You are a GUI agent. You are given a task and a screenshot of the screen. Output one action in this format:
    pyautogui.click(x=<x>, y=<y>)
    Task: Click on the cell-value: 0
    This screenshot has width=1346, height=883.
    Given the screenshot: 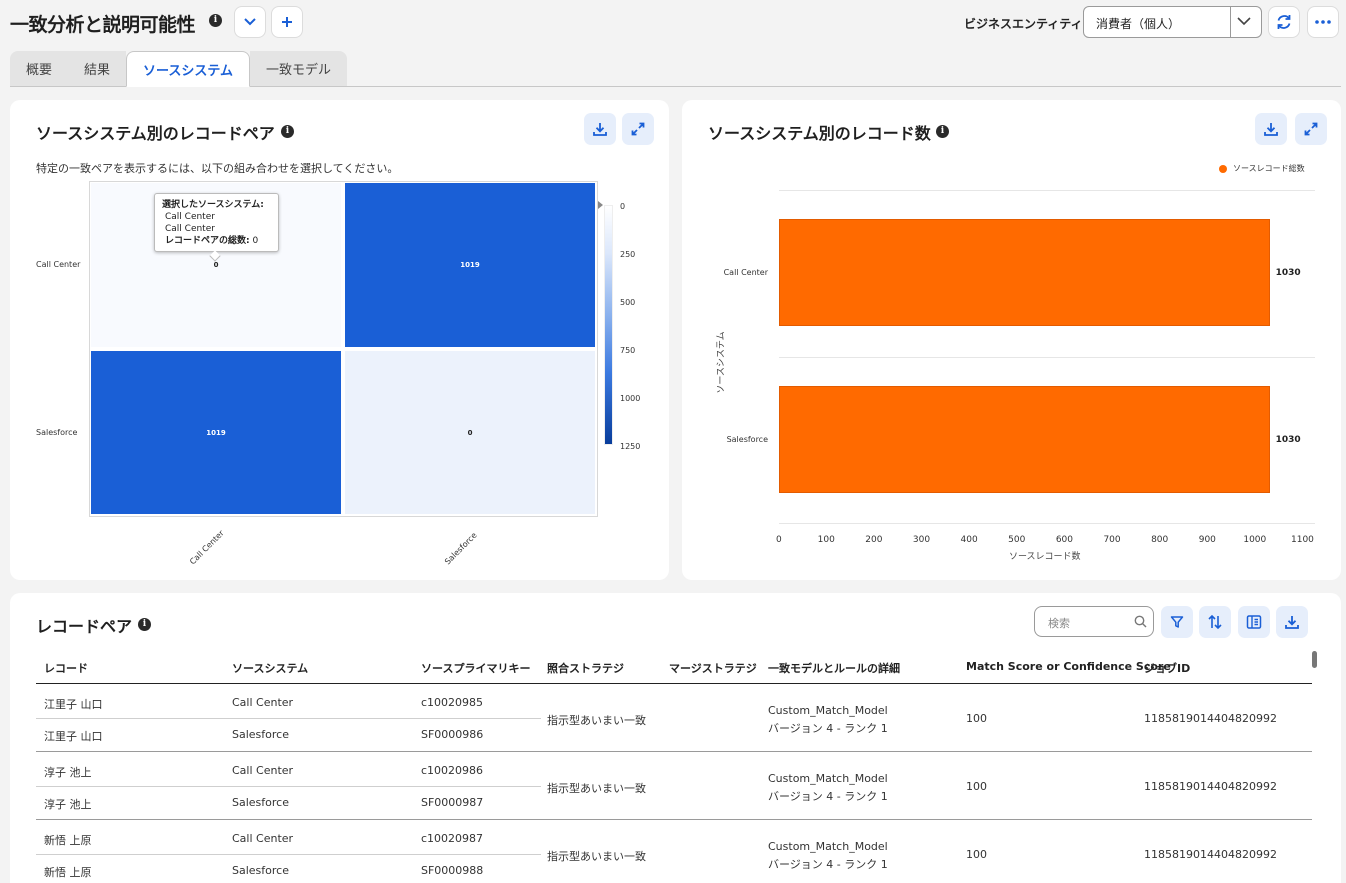 What is the action you would take?
    pyautogui.click(x=216, y=265)
    